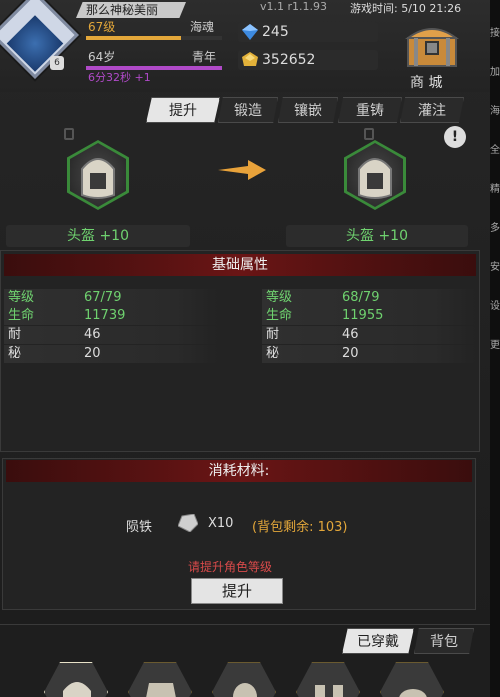 The height and width of the screenshot is (697, 500). What do you see at coordinates (294, 6) in the screenshot?
I see `version-text: v1.1 r1.1.93` at bounding box center [294, 6].